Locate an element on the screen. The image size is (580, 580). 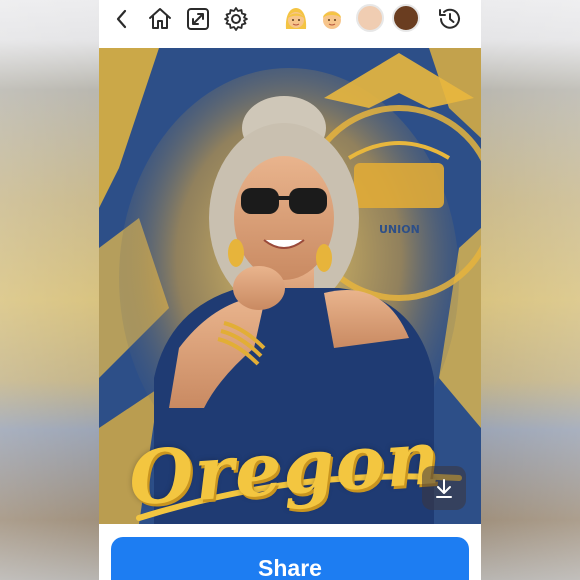
chevron-left-icon is located at coordinates (121, 19).